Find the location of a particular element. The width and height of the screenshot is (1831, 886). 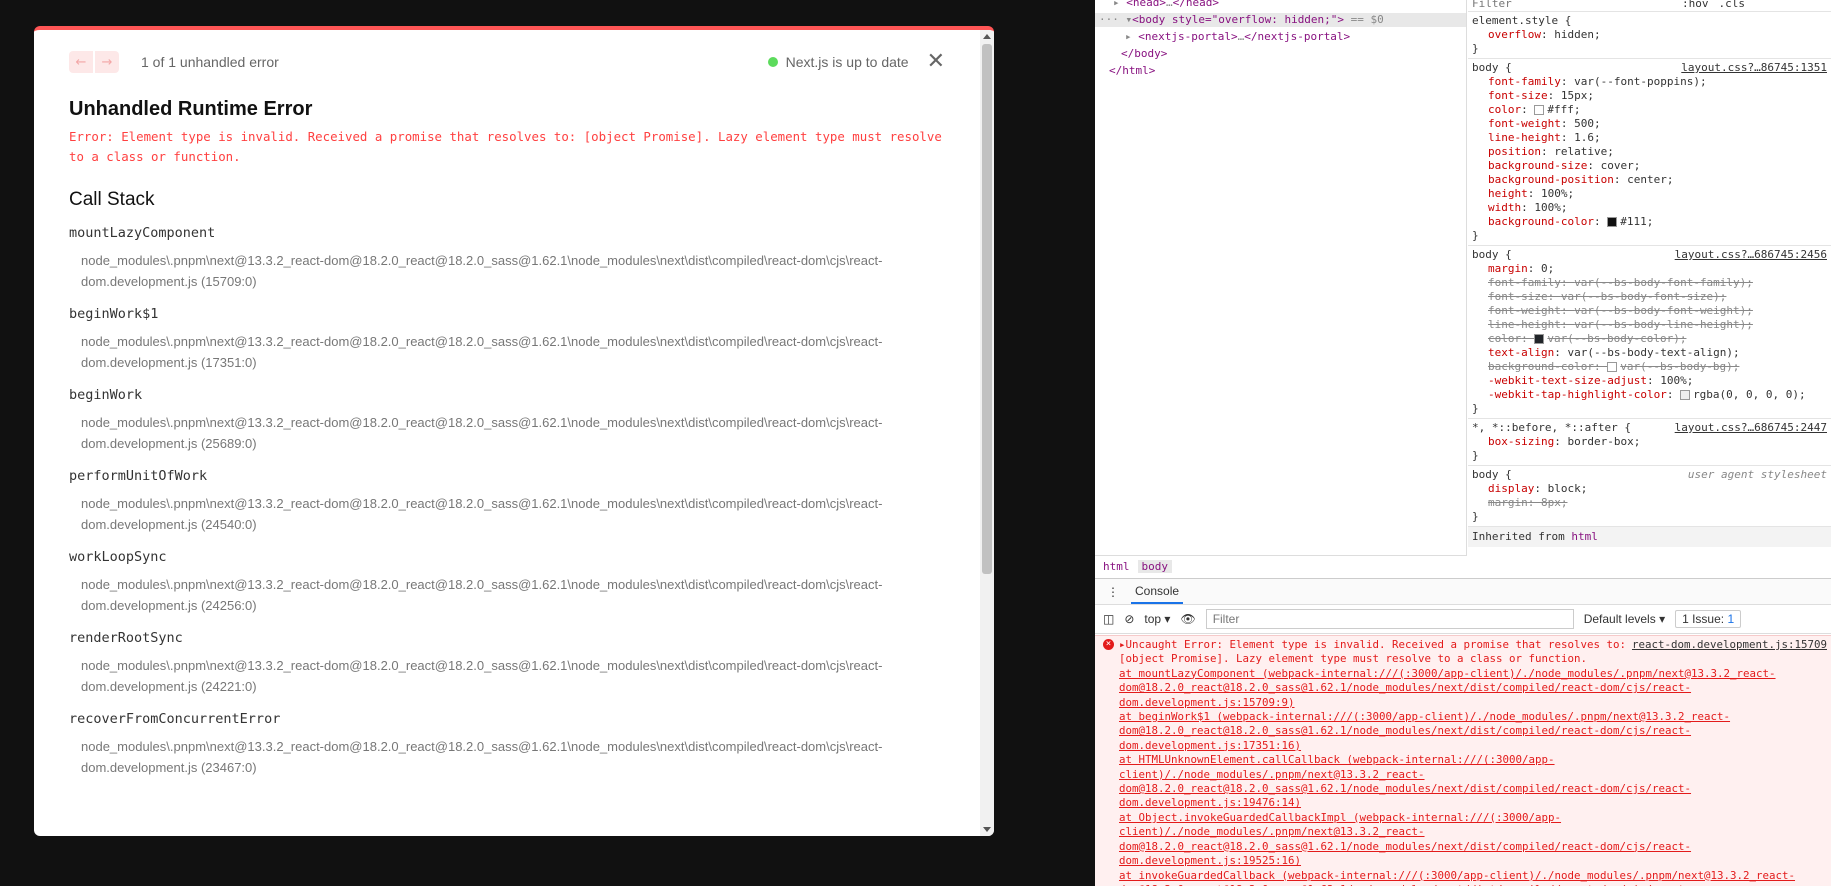

declaration-value: 15px; is located at coordinates (1577, 95).